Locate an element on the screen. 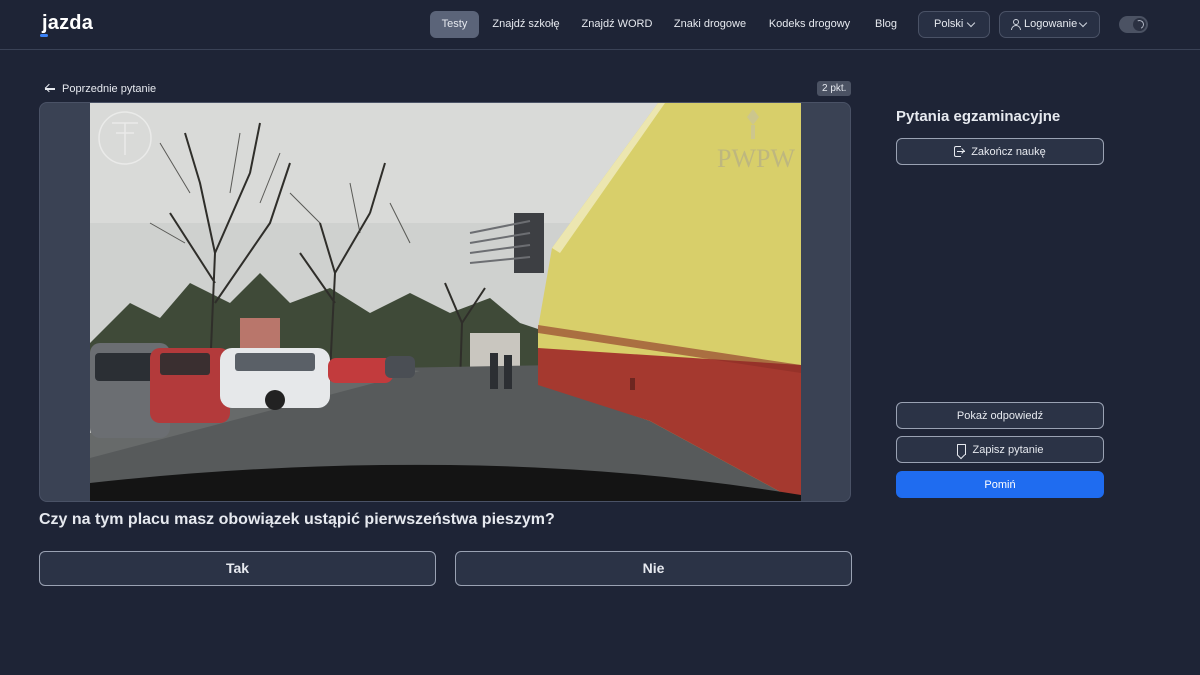  logo: jazda is located at coordinates (67, 23).